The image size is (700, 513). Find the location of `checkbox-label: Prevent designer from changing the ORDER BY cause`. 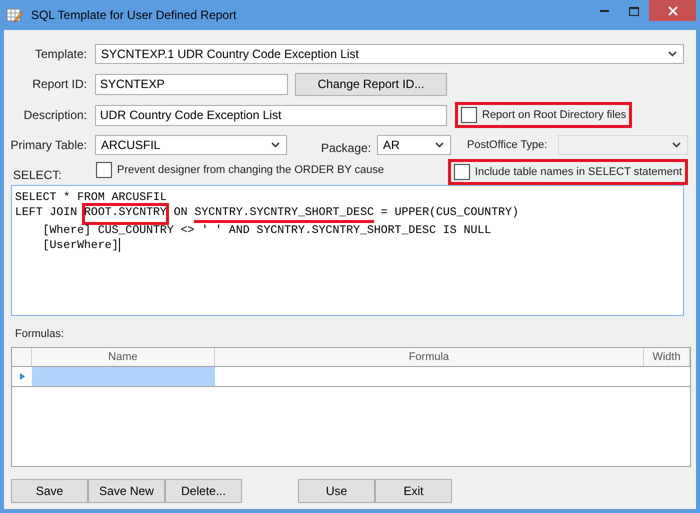

checkbox-label: Prevent designer from changing the ORDER BY cause is located at coordinates (250, 170).